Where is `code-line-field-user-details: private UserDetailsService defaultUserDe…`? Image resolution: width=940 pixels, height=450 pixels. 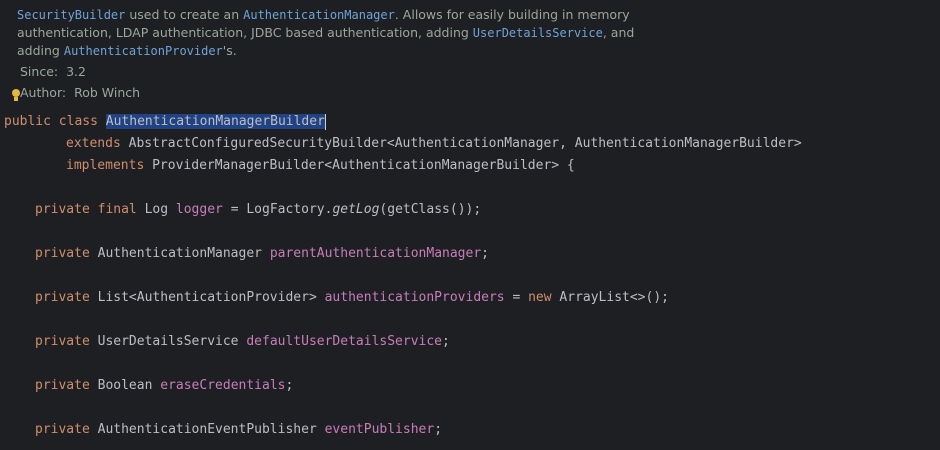
code-line-field-user-details: private UserDetailsService defaultUserDe… is located at coordinates (242, 342).